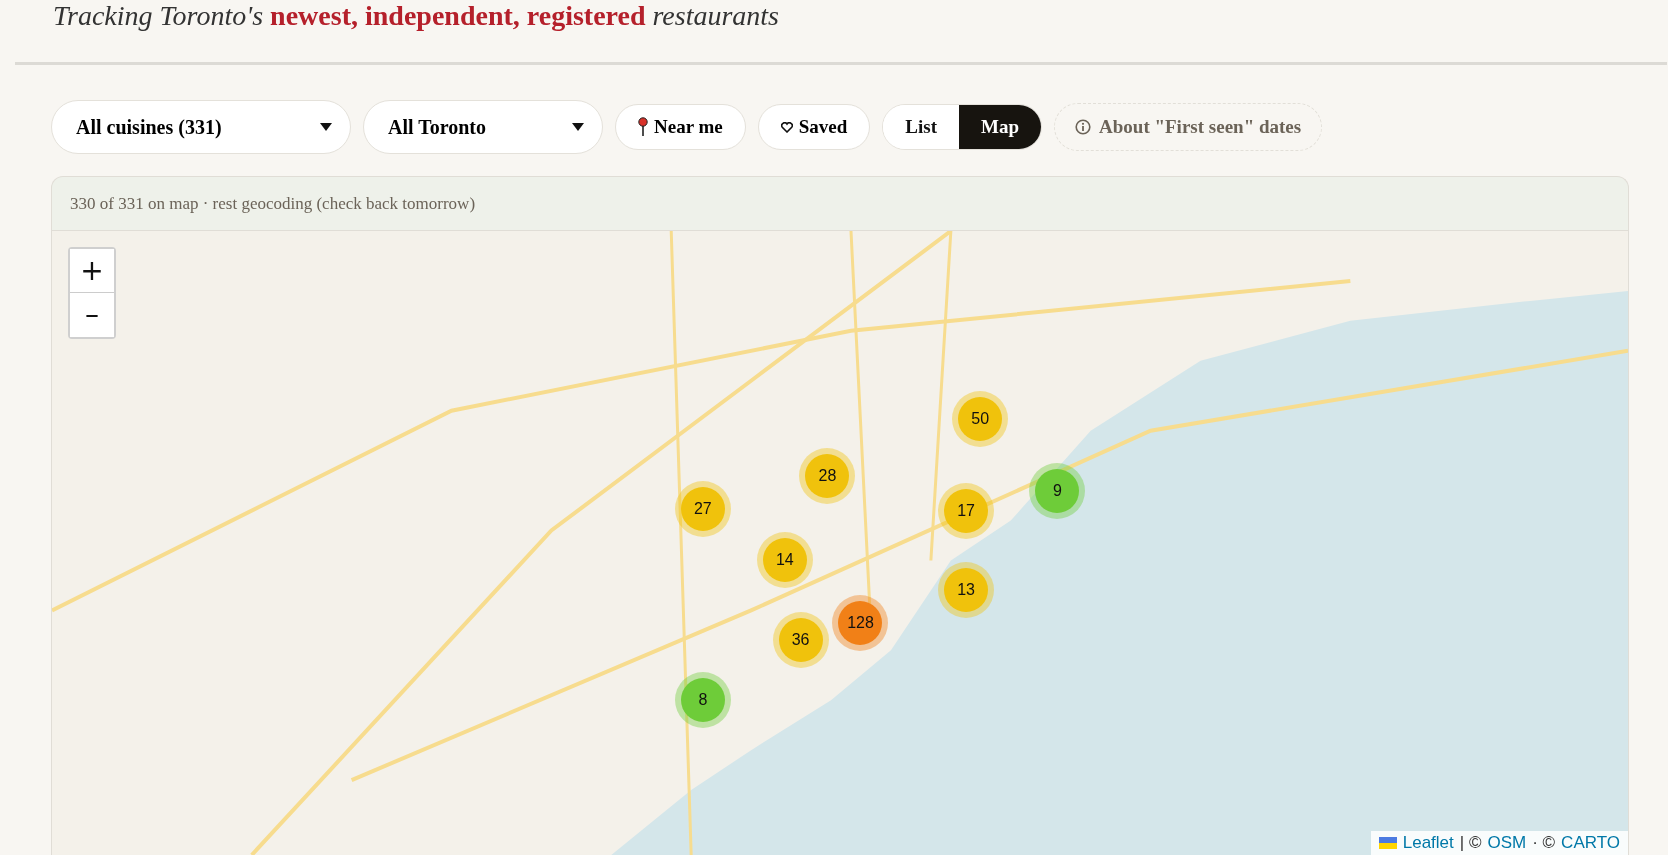  I want to click on heart-icon, so click(786, 127).